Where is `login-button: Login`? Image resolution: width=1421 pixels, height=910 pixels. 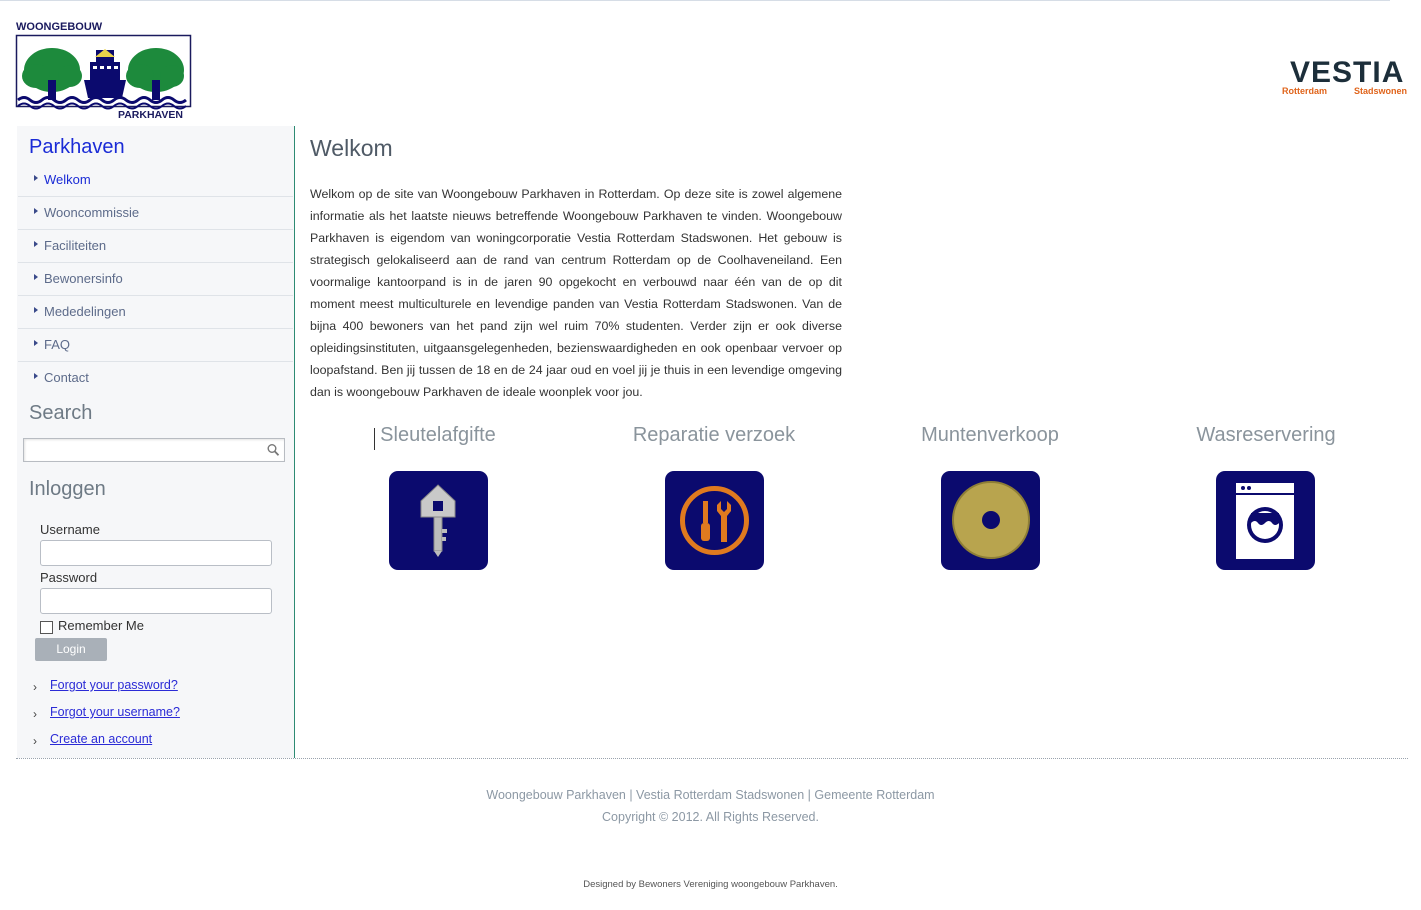
login-button: Login is located at coordinates (71, 649).